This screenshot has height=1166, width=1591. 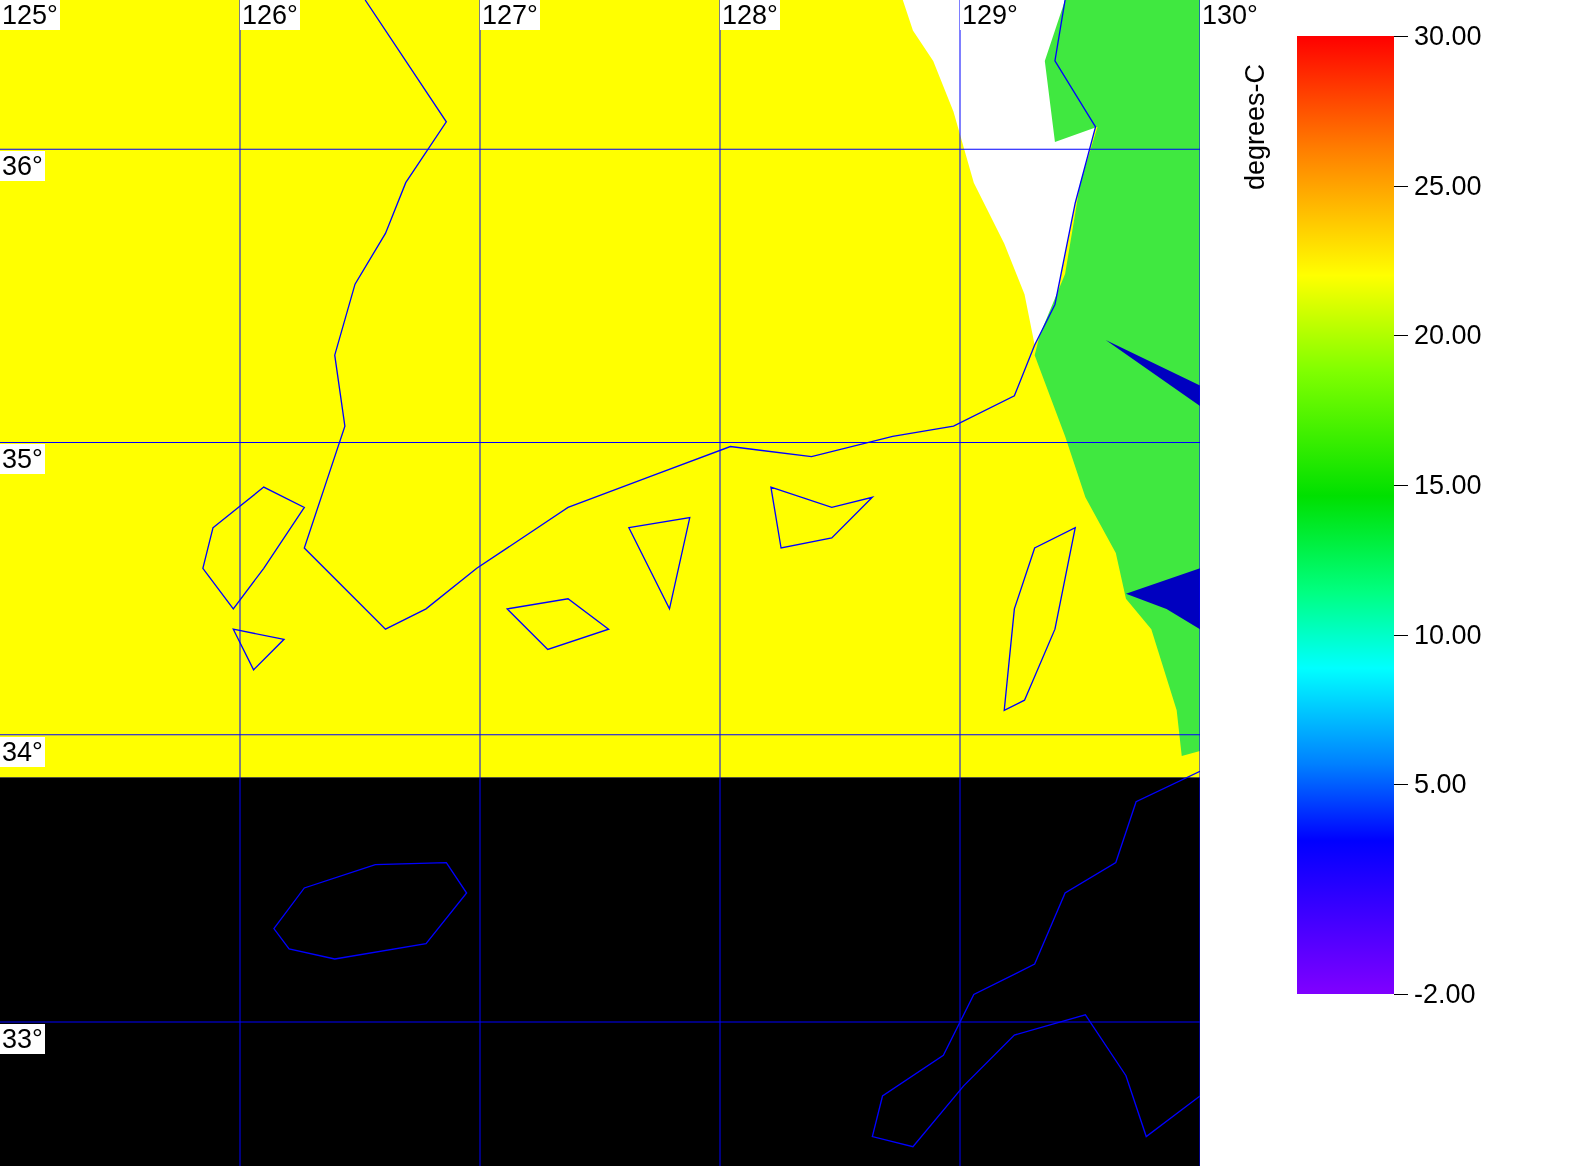 What do you see at coordinates (1445, 994) in the screenshot?
I see `colorbar-tick-label: -2.00` at bounding box center [1445, 994].